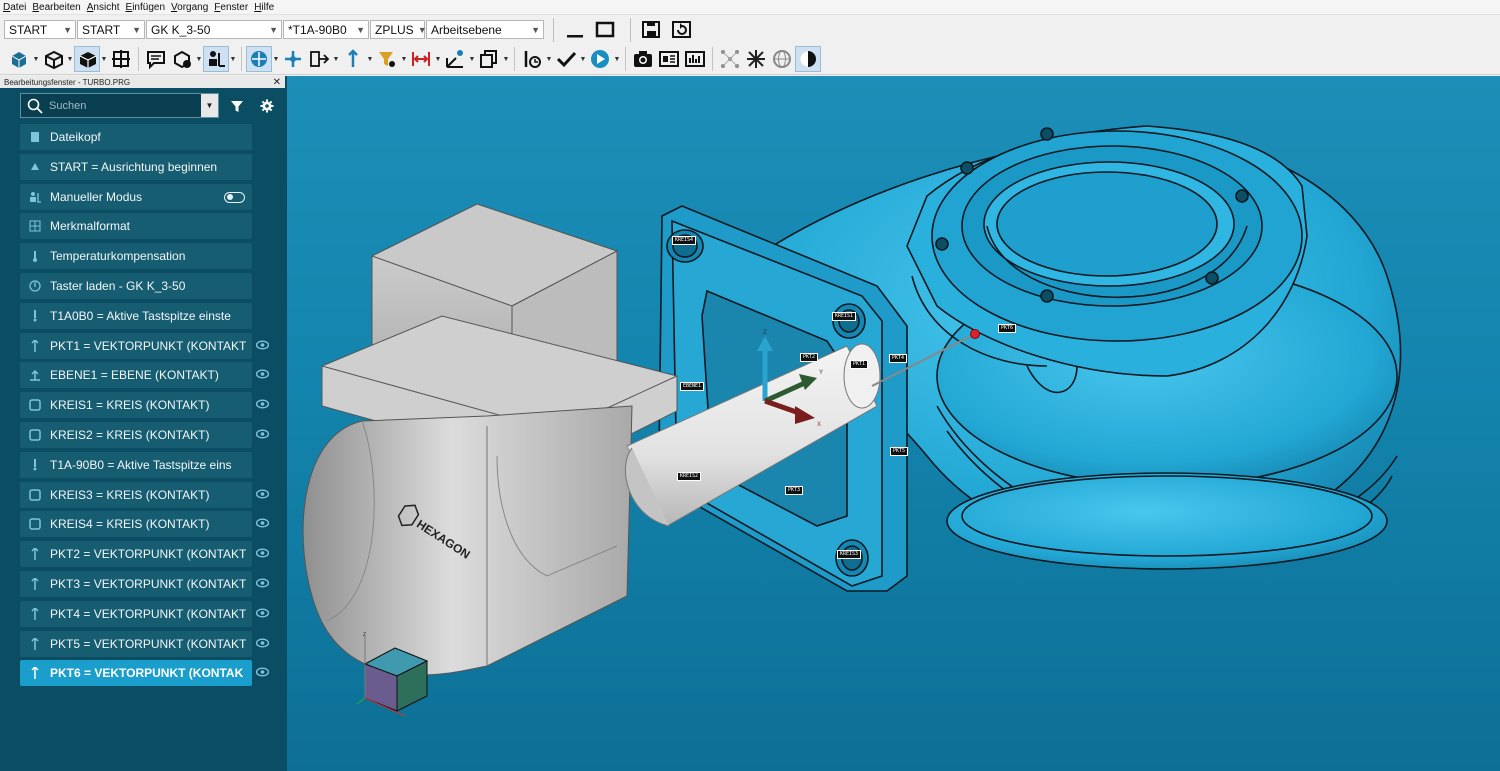  I want to click on comment-button, so click(156, 59).